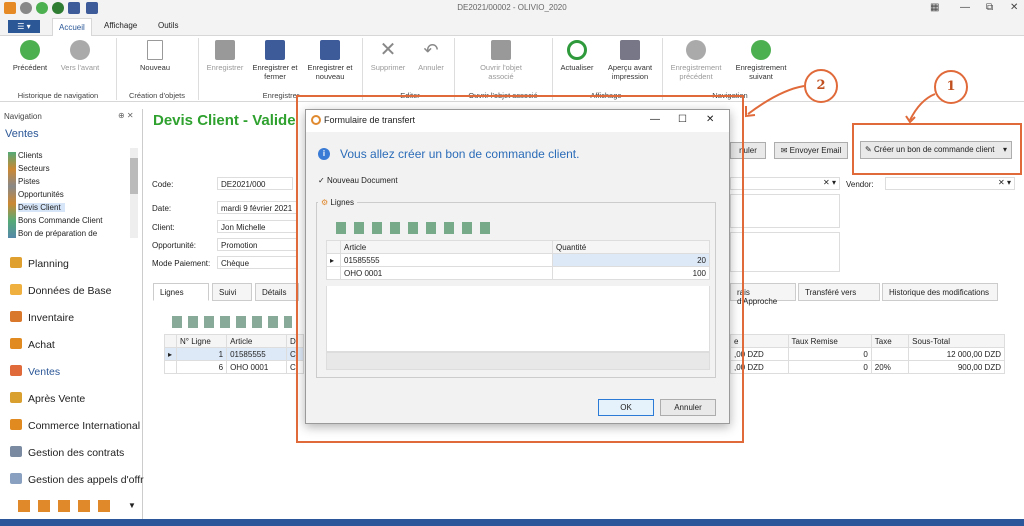 Image resolution: width=1024 pixels, height=526 pixels. Describe the element at coordinates (181, 292) in the screenshot. I see `tab-lignes: Lignes` at that location.